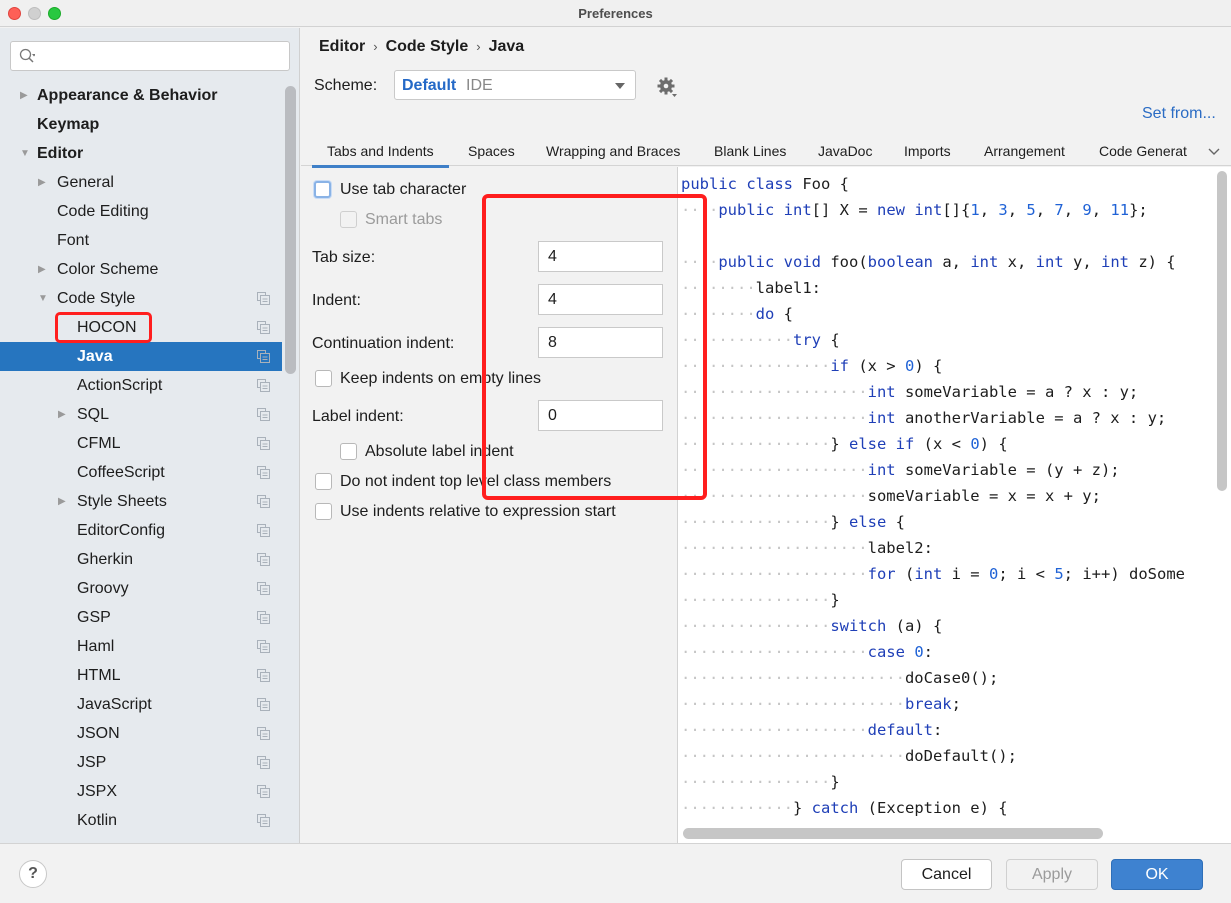  What do you see at coordinates (93, 414) in the screenshot?
I see `sidebar-item-label: SQL` at bounding box center [93, 414].